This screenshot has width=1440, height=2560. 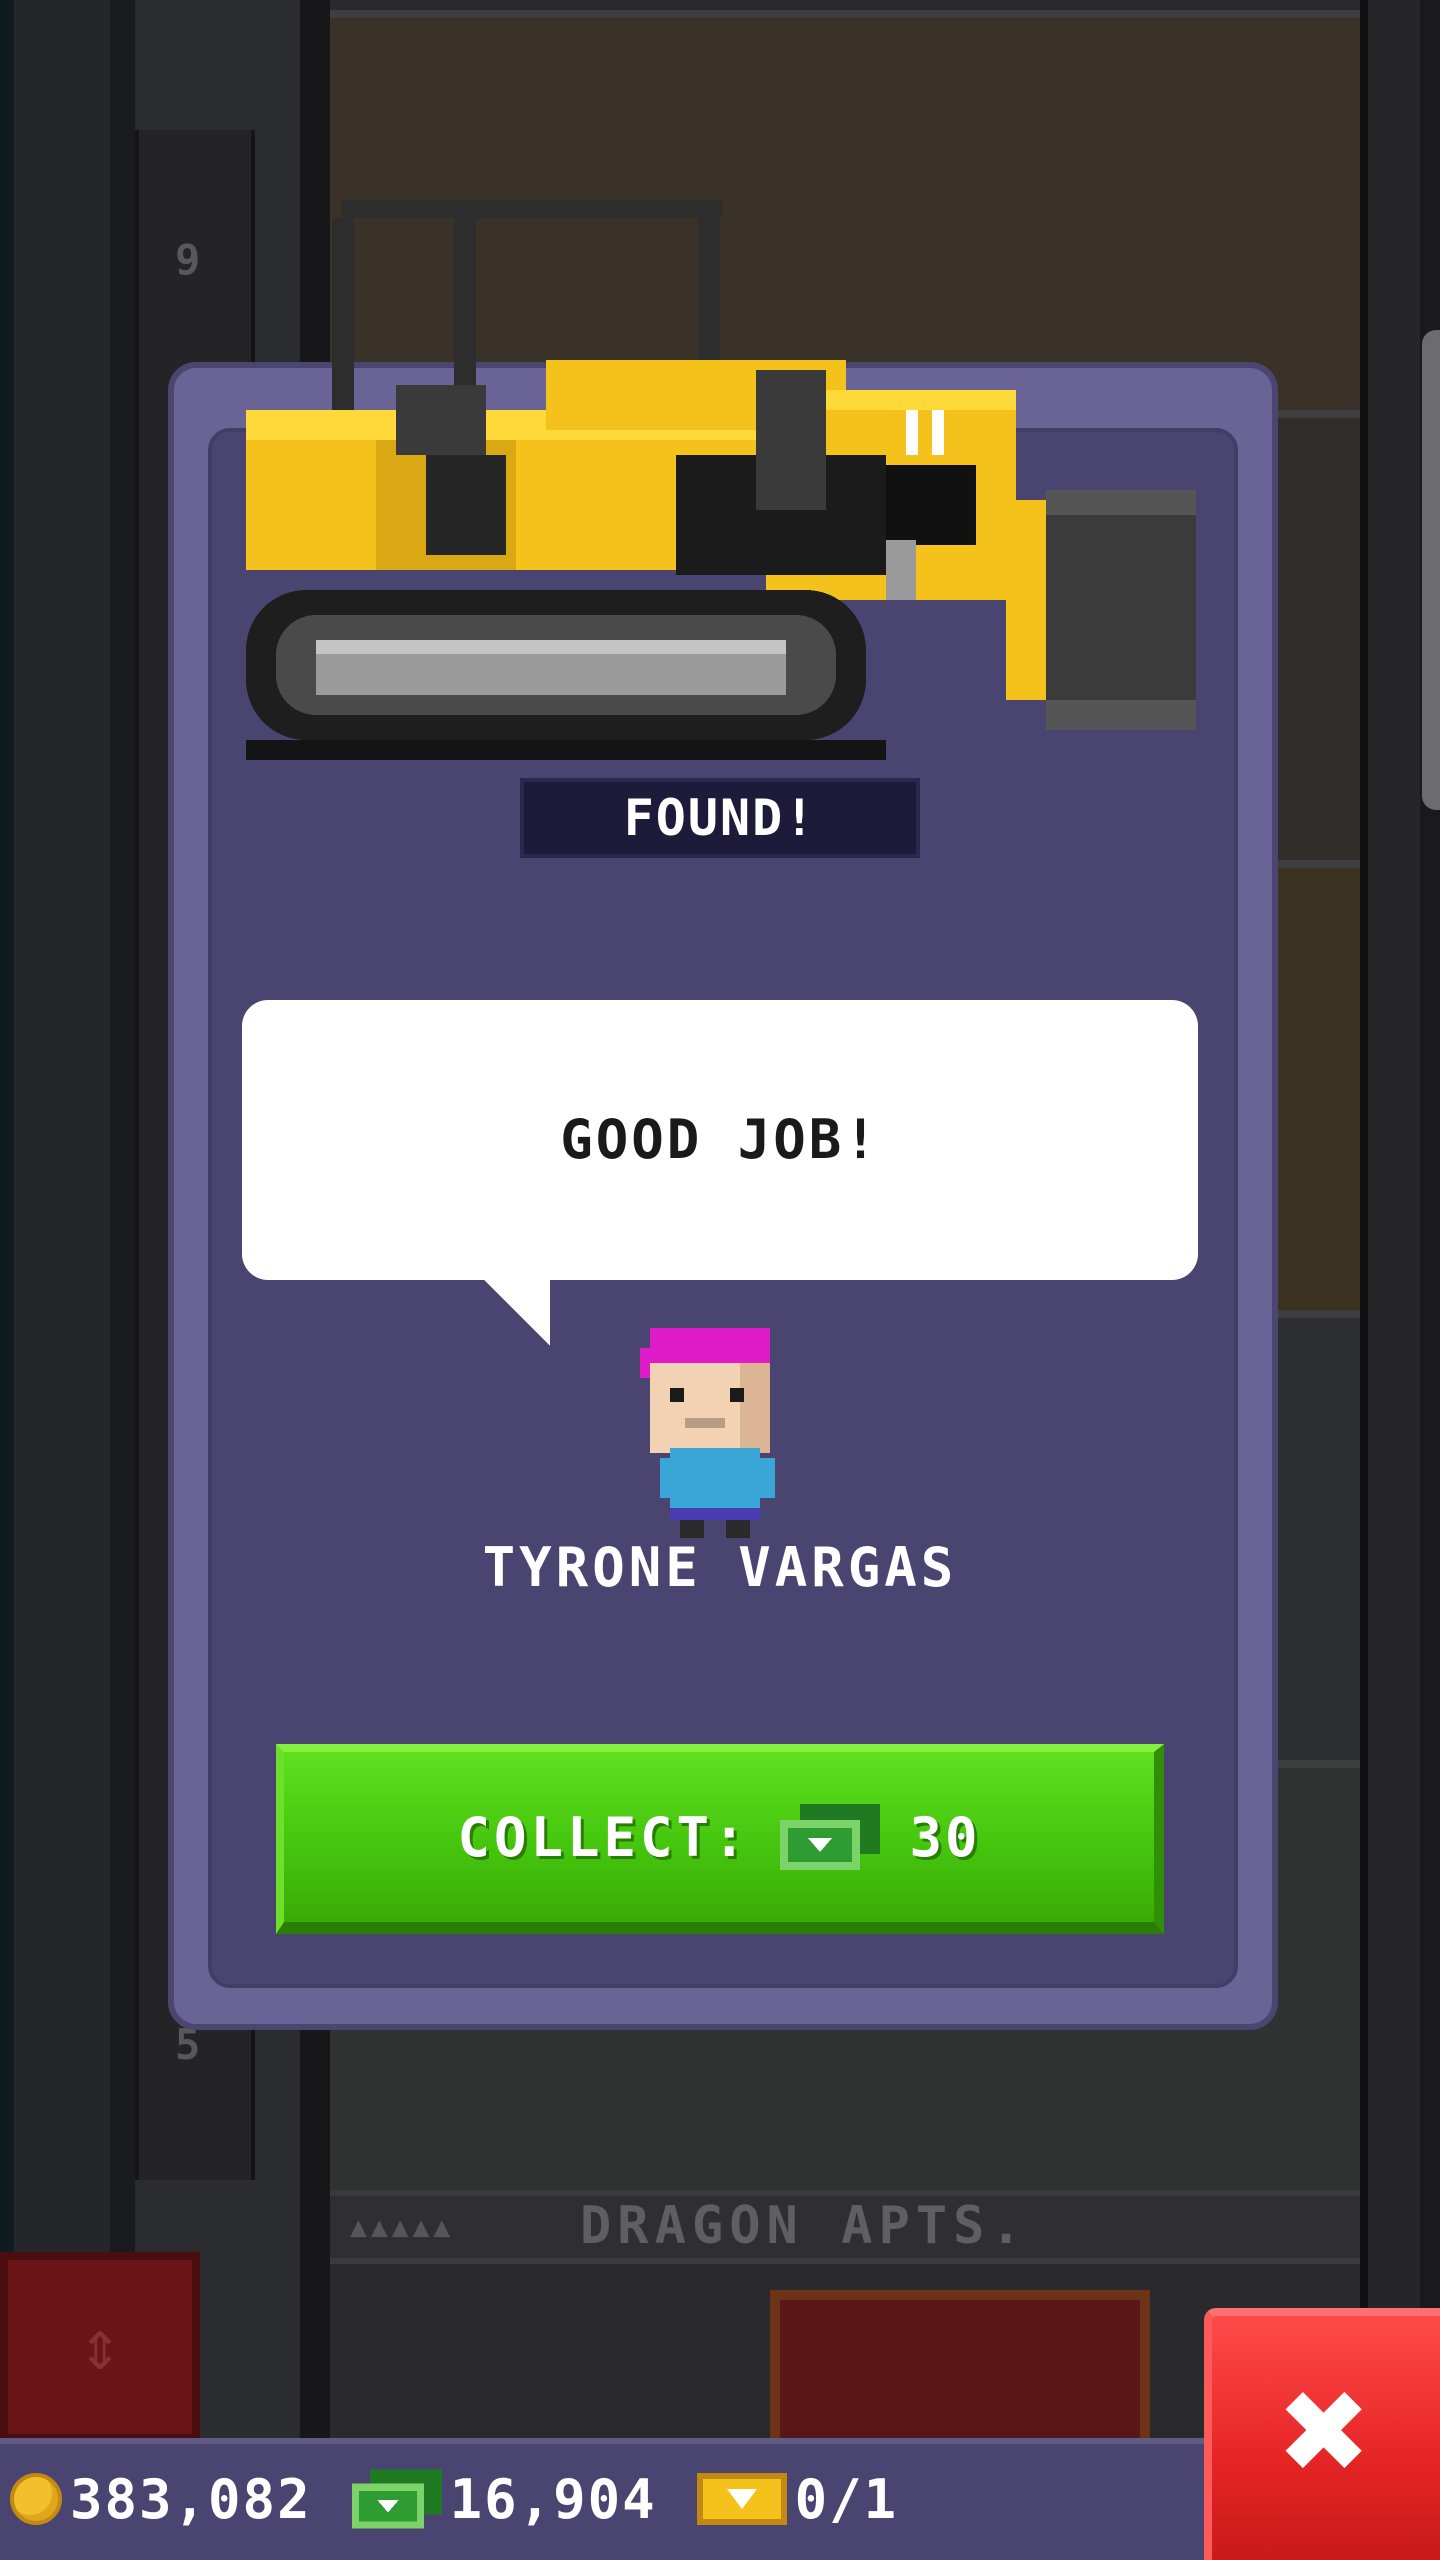 What do you see at coordinates (100, 2347) in the screenshot?
I see `elevator-button: ⇕` at bounding box center [100, 2347].